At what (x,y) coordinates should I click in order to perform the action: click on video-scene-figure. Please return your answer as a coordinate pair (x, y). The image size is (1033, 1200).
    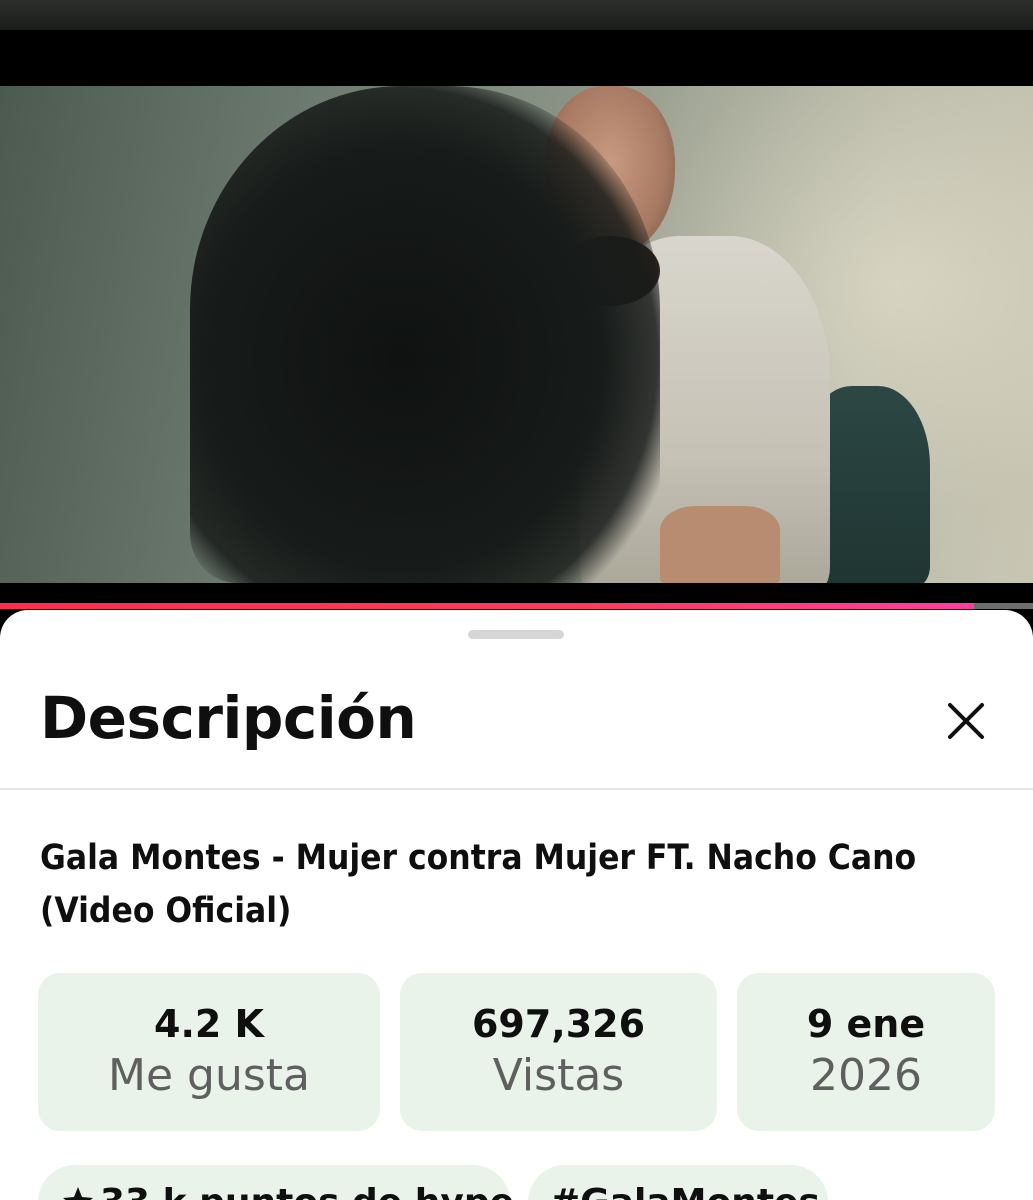
    Looking at the image, I should click on (720, 544).